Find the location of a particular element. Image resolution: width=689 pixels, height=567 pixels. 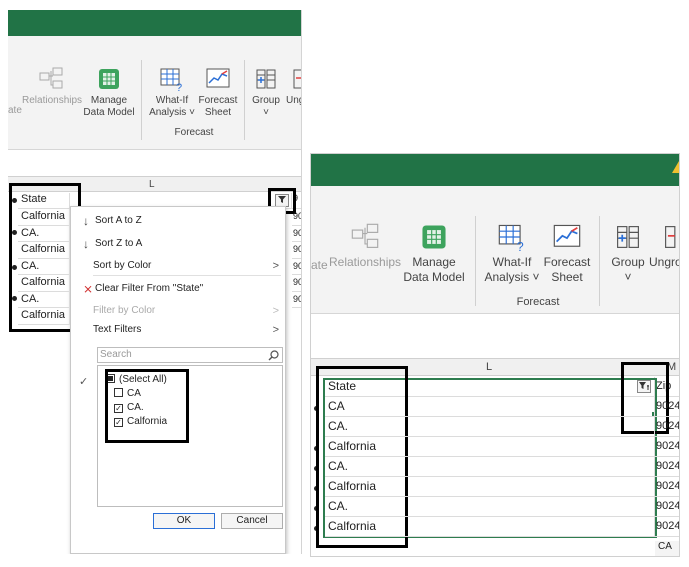

forecast-sheet-icon is located at coordinates (567, 235).